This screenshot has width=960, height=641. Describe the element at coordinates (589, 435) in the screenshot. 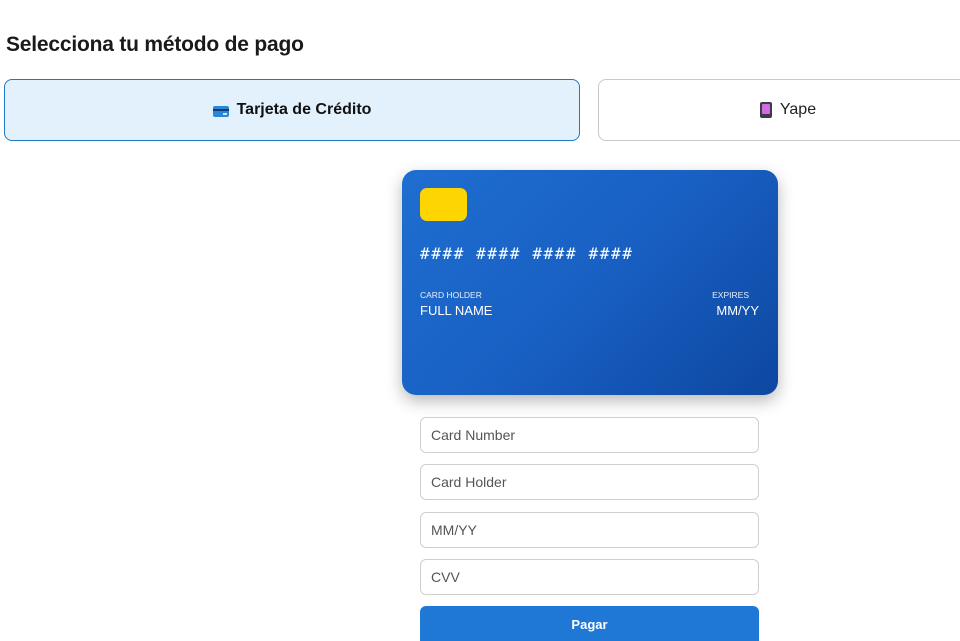

I see `card-number-input` at that location.